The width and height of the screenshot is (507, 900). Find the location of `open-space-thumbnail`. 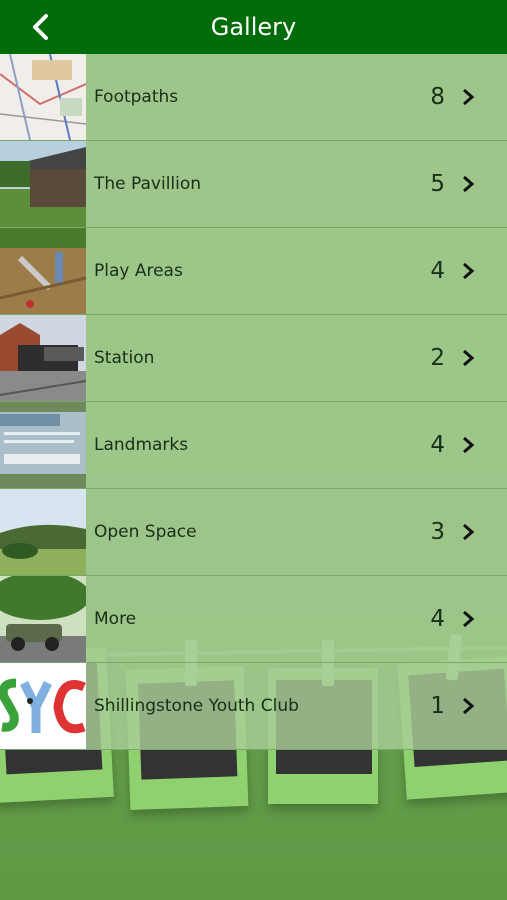

open-space-thumbnail is located at coordinates (43, 532).